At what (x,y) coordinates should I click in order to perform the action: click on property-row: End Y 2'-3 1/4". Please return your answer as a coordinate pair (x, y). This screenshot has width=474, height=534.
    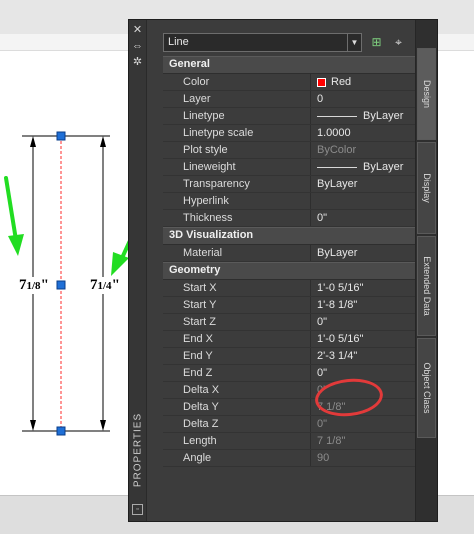
    Looking at the image, I should click on (299, 356).